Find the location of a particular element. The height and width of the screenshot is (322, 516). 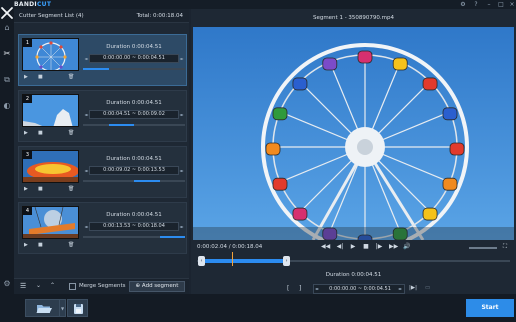

timeline: ‹ › is located at coordinates (353, 259).